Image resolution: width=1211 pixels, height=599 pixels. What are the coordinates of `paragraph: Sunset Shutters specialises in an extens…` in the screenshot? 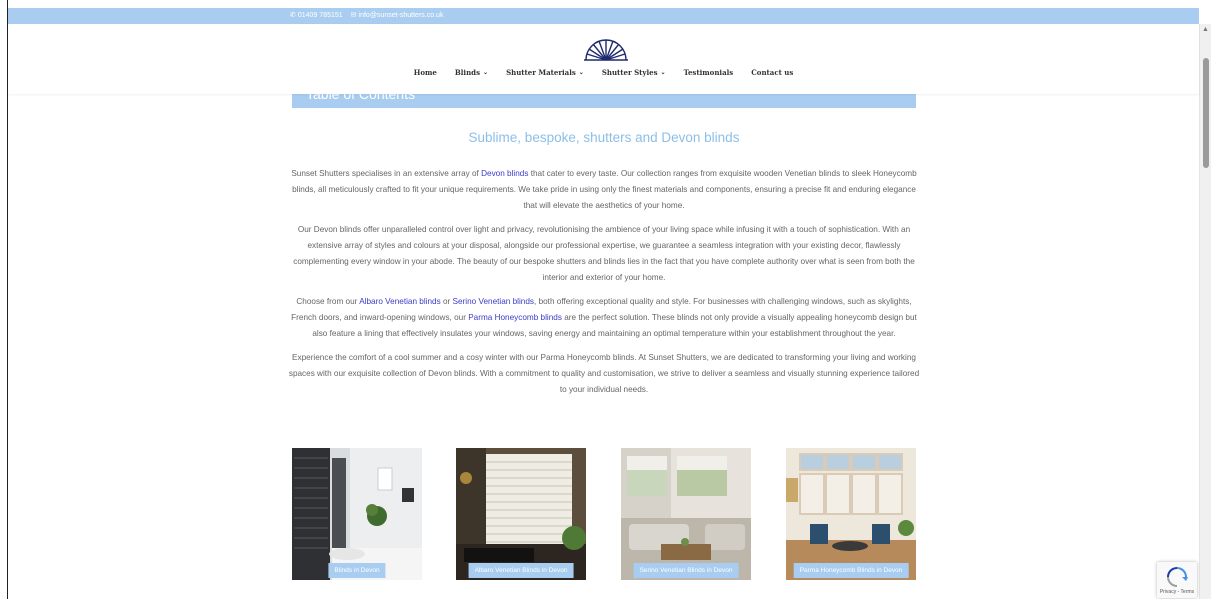 It's located at (604, 190).